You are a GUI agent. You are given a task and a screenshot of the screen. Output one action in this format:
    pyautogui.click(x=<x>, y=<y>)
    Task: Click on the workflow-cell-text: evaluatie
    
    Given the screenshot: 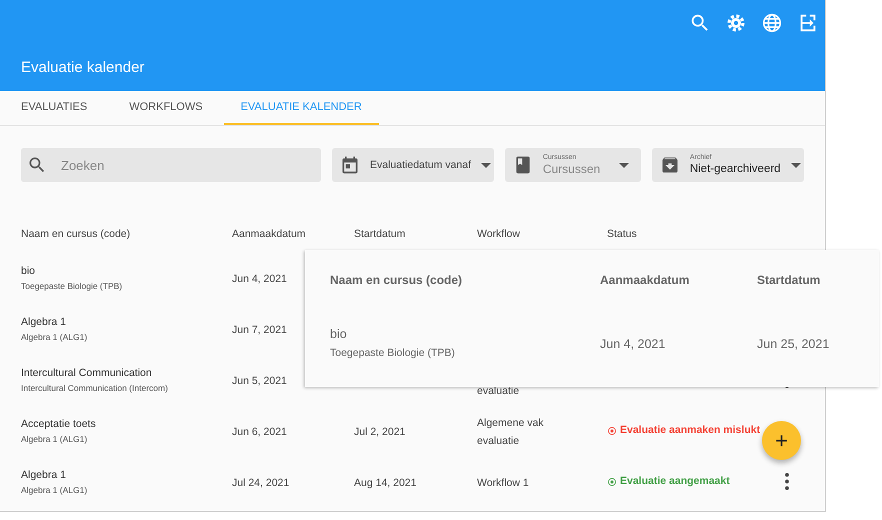 What is the action you would take?
    pyautogui.click(x=498, y=390)
    